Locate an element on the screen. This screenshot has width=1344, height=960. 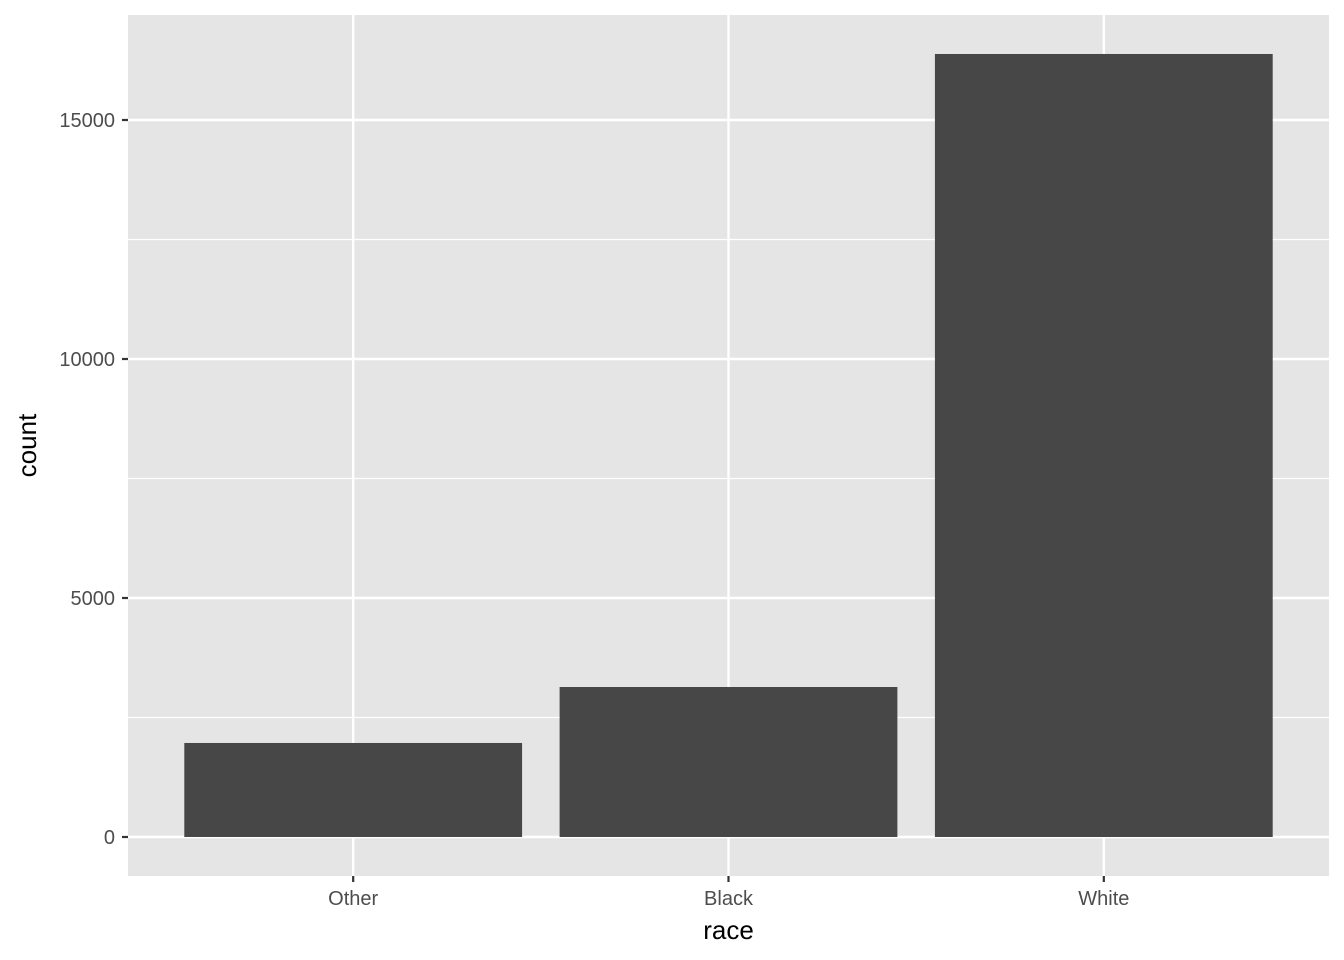
y-tick-label: 15000 is located at coordinates (87, 121).